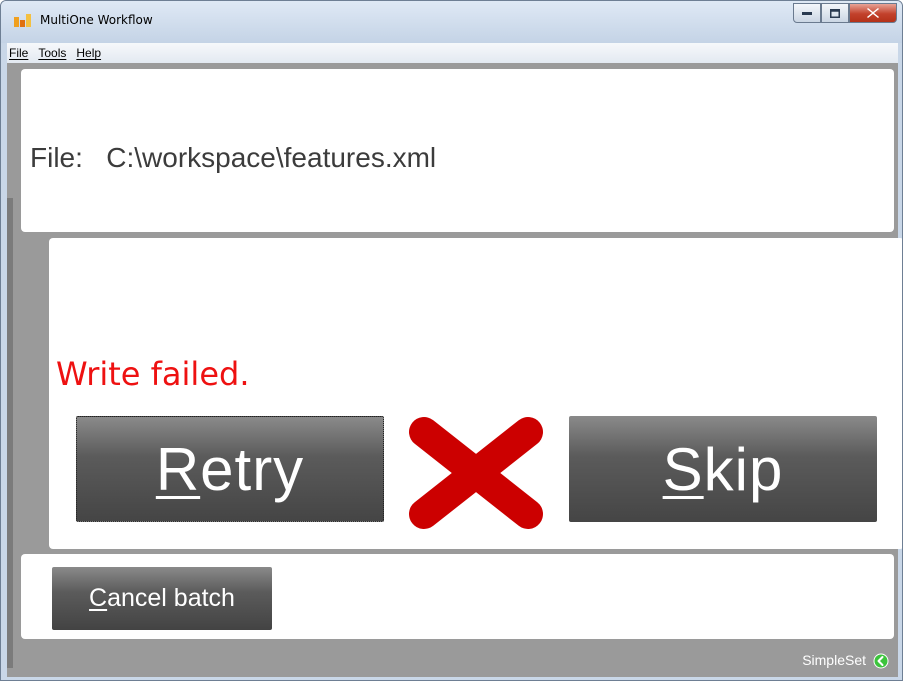 Image resolution: width=903 pixels, height=681 pixels. I want to click on close-icon, so click(873, 13).